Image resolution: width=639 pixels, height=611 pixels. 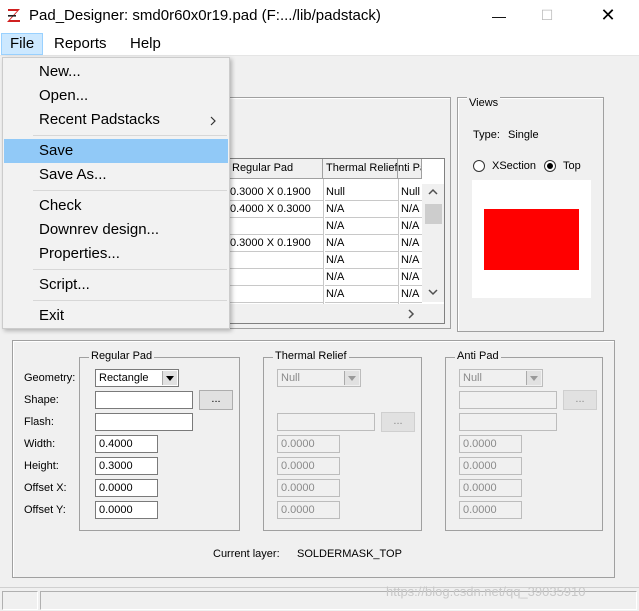 What do you see at coordinates (144, 400) in the screenshot?
I see `regular-pad-shape-input` at bounding box center [144, 400].